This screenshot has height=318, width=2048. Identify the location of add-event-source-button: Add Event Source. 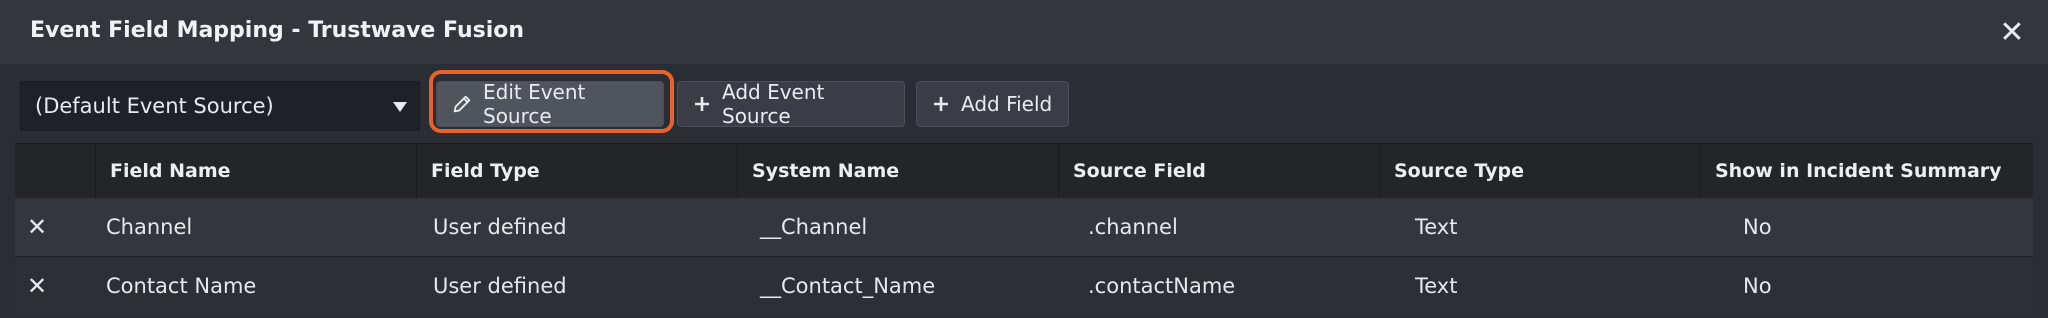
(791, 104).